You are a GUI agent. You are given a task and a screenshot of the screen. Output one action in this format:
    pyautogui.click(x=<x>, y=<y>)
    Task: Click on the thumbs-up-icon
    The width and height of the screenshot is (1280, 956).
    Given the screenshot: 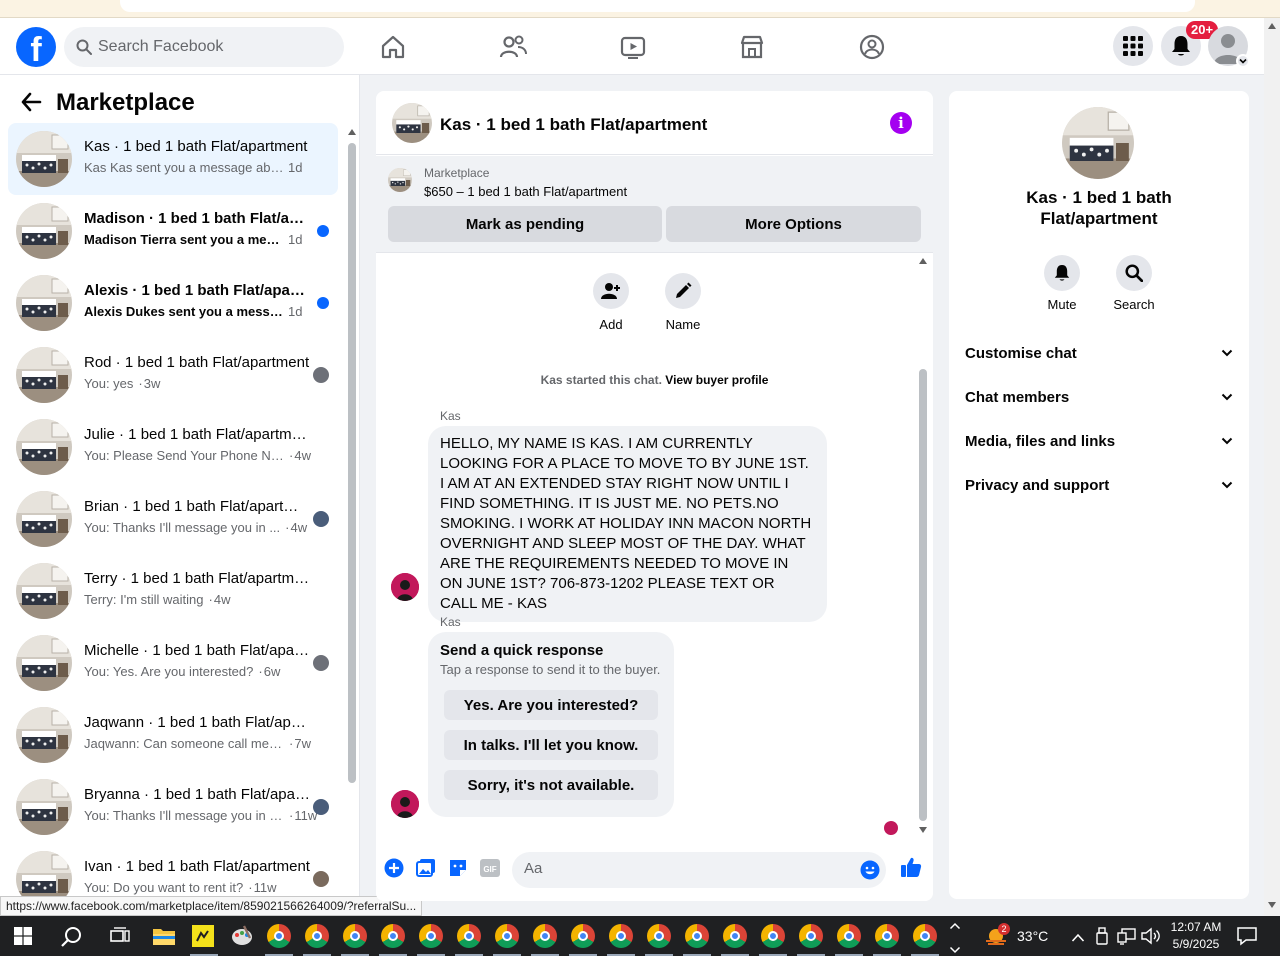 What is the action you would take?
    pyautogui.click(x=911, y=867)
    